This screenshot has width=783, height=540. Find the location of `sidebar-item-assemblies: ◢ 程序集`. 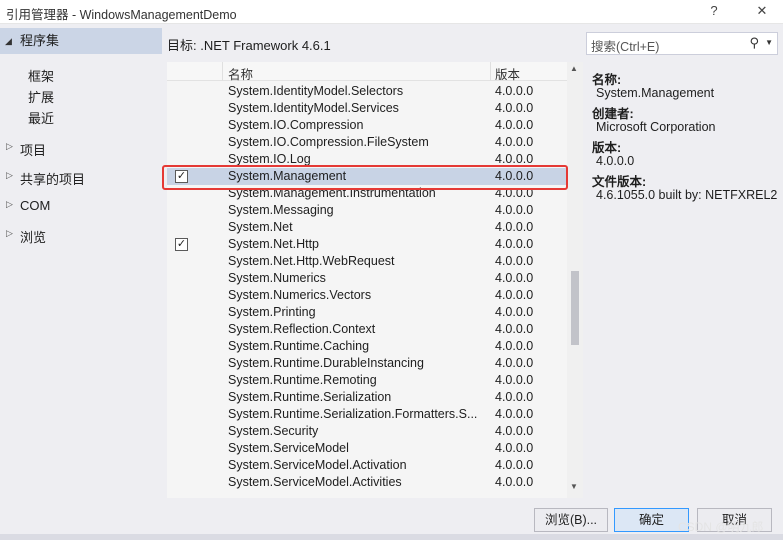

sidebar-item-assemblies: ◢ 程序集 is located at coordinates (81, 41).